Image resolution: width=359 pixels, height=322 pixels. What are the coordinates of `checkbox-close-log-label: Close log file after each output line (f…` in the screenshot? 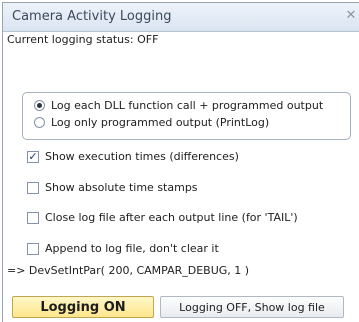 It's located at (171, 217).